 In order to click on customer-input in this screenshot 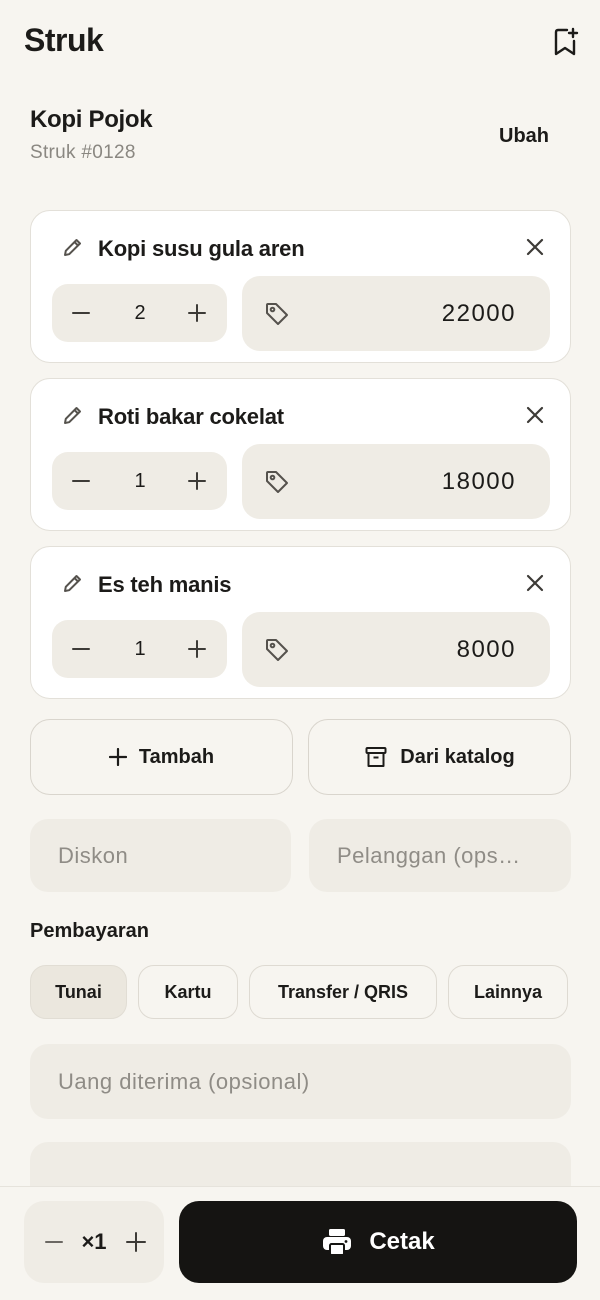, I will do `click(440, 855)`.